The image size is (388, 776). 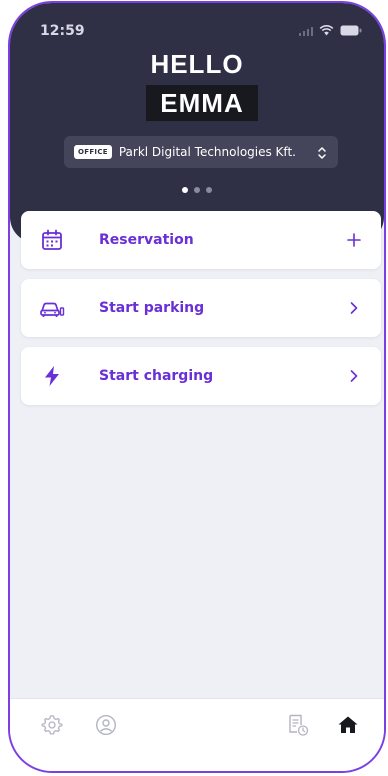 I want to click on start-charging-card: Start charging, so click(x=201, y=376).